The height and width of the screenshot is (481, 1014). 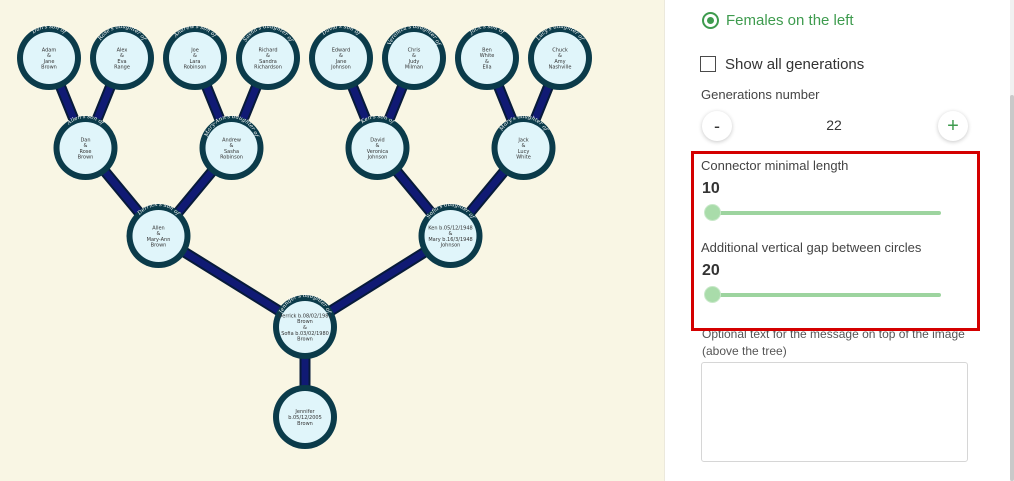 What do you see at coordinates (195, 57) in the screenshot?
I see `person-node: Andrew's son ofJoe&LaraRobinson` at bounding box center [195, 57].